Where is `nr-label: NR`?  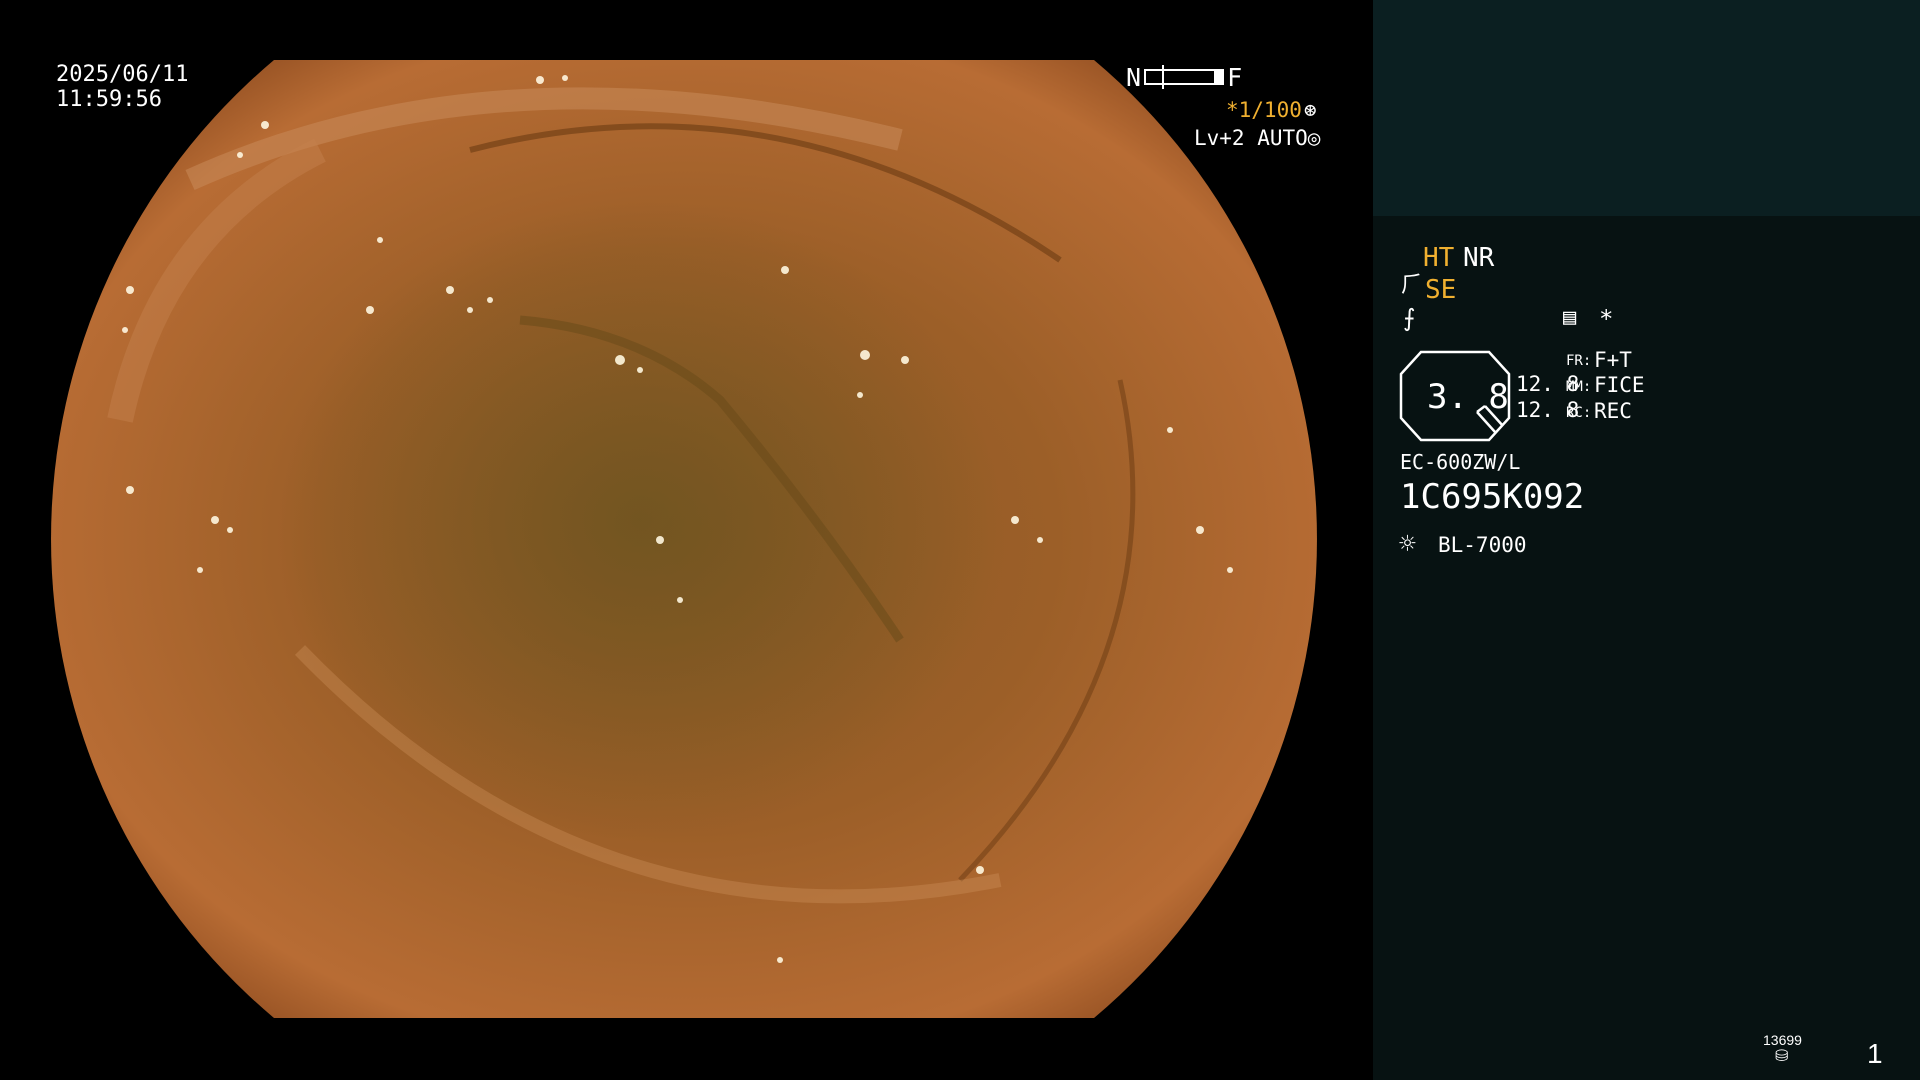 nr-label: NR is located at coordinates (1479, 258).